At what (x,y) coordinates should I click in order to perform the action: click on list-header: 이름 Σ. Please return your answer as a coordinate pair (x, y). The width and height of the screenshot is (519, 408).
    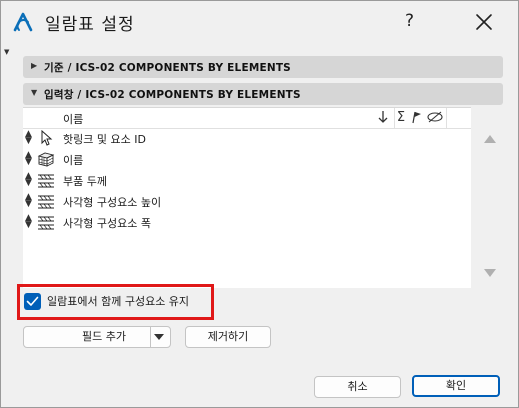
    Looking at the image, I should click on (247, 118).